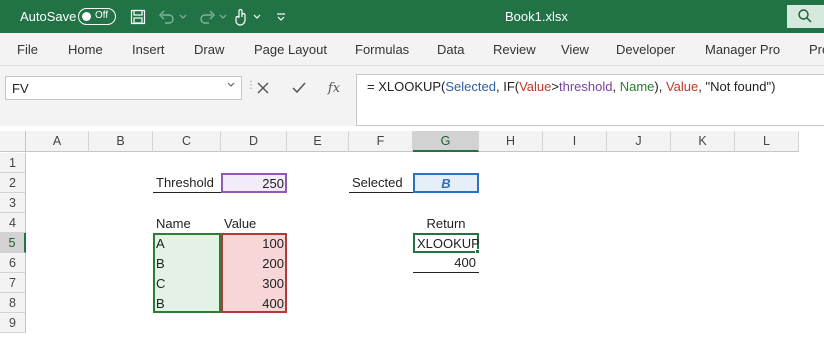 The height and width of the screenshot is (349, 824). I want to click on column-header-h: H, so click(511, 141).